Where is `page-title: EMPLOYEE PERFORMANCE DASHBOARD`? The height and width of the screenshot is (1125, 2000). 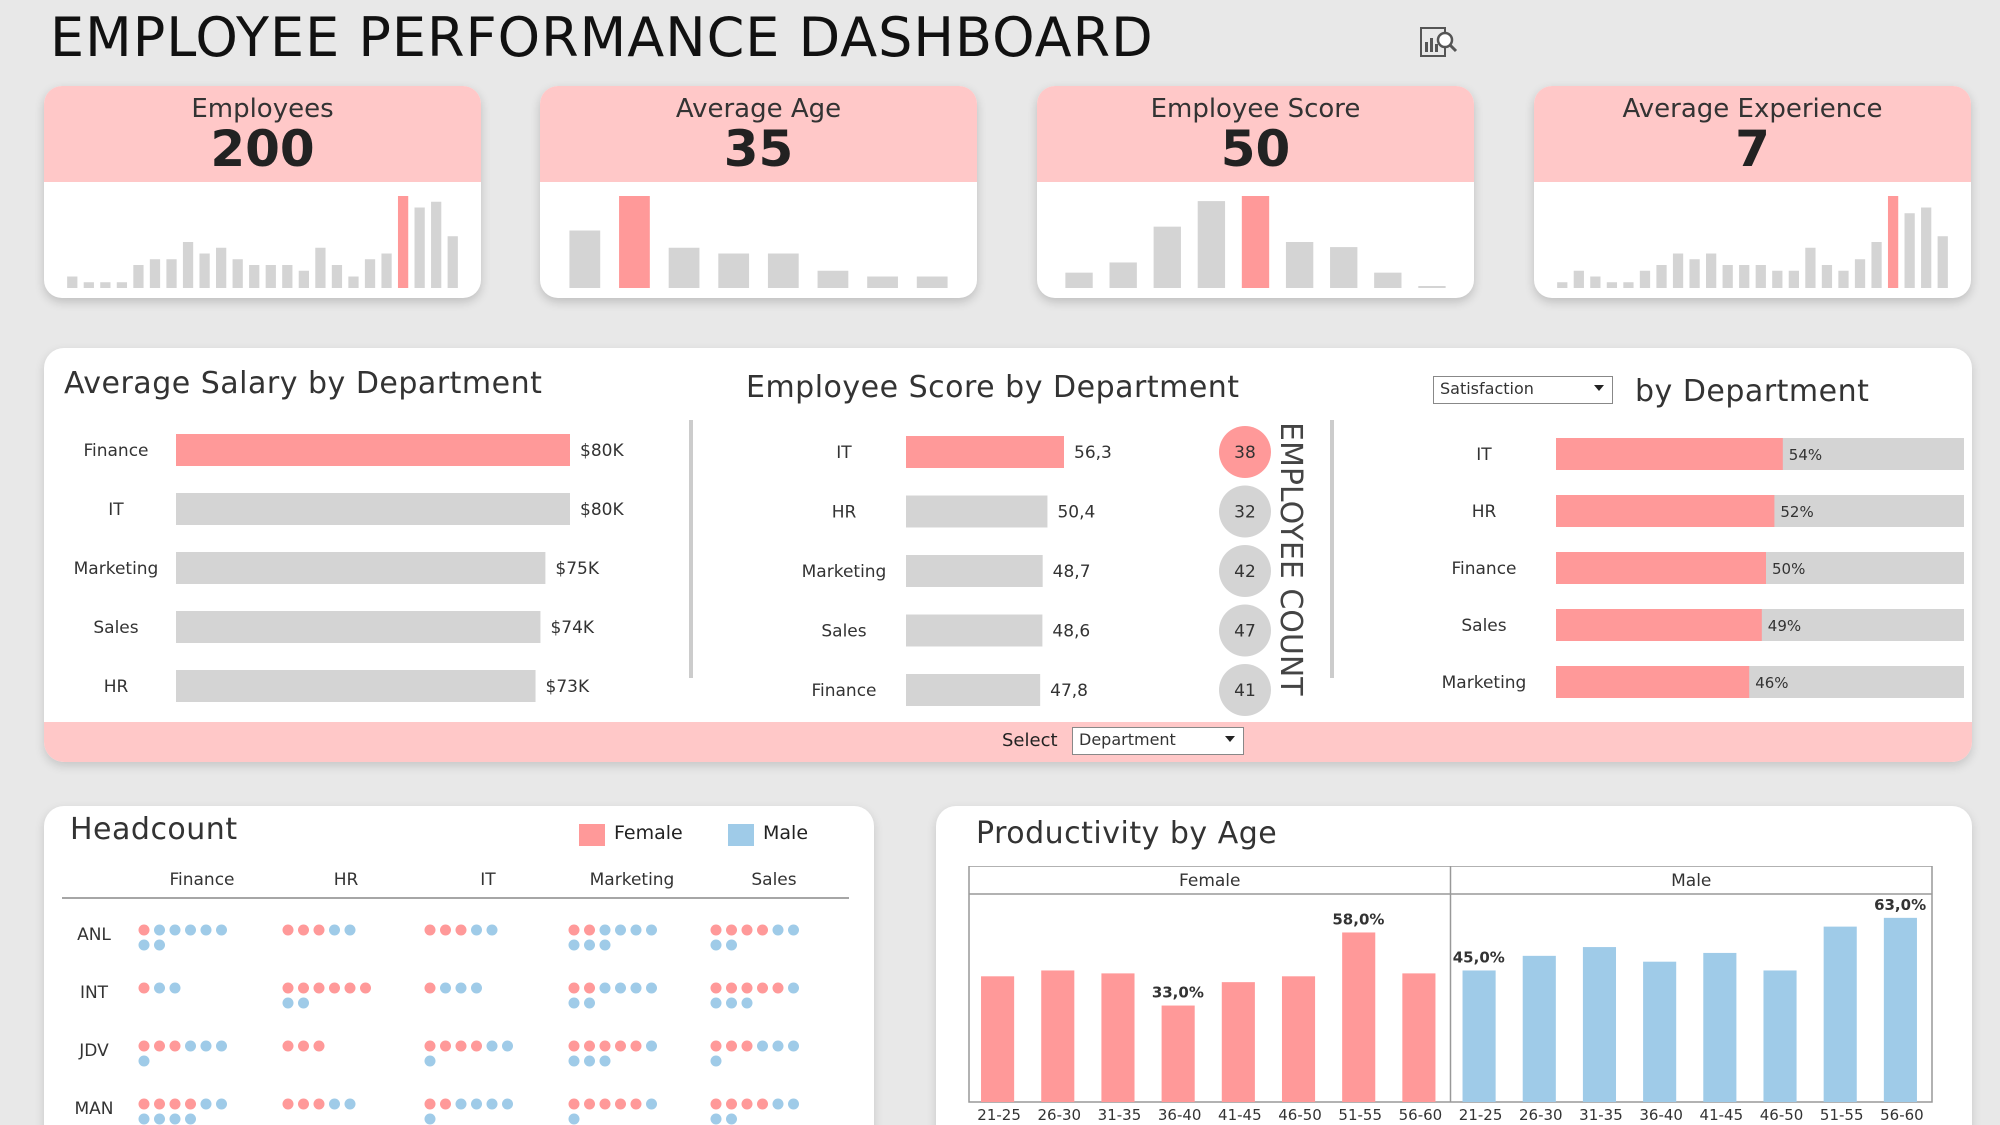
page-title: EMPLOYEE PERFORMANCE DASHBOARD is located at coordinates (602, 37).